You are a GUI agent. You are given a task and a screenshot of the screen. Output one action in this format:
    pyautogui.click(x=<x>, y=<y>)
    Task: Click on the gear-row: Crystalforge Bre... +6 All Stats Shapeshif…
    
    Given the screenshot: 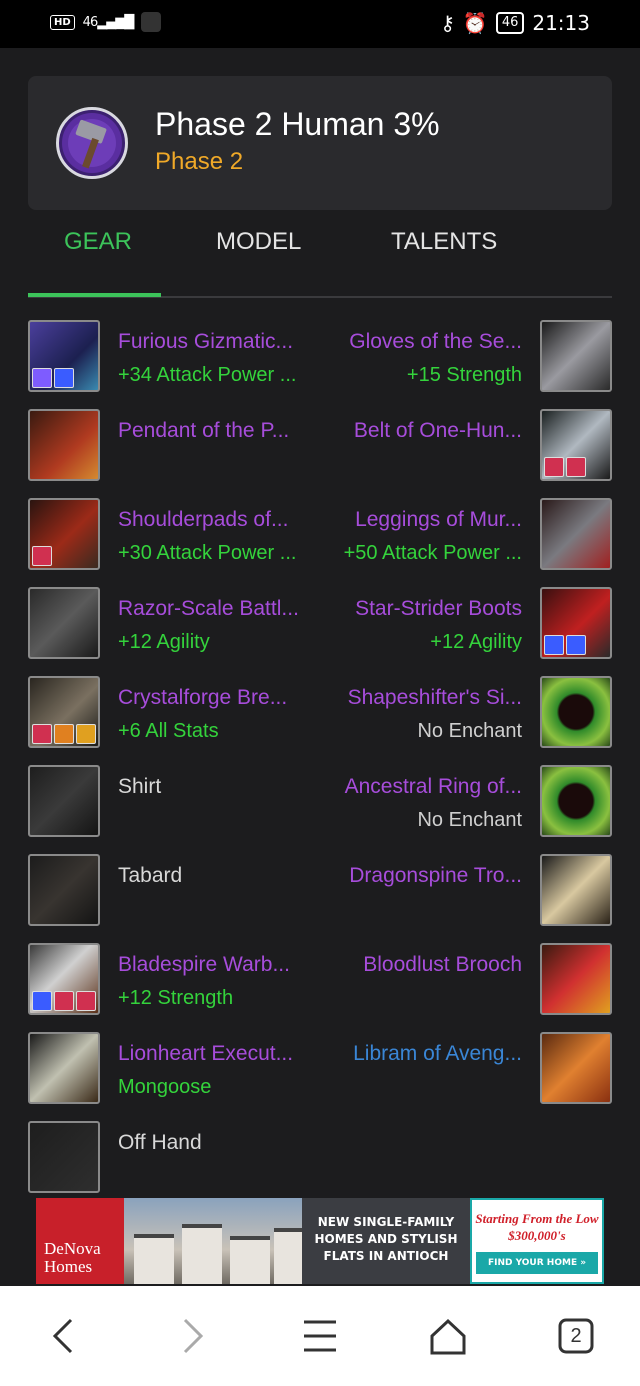 What is the action you would take?
    pyautogui.click(x=320, y=716)
    